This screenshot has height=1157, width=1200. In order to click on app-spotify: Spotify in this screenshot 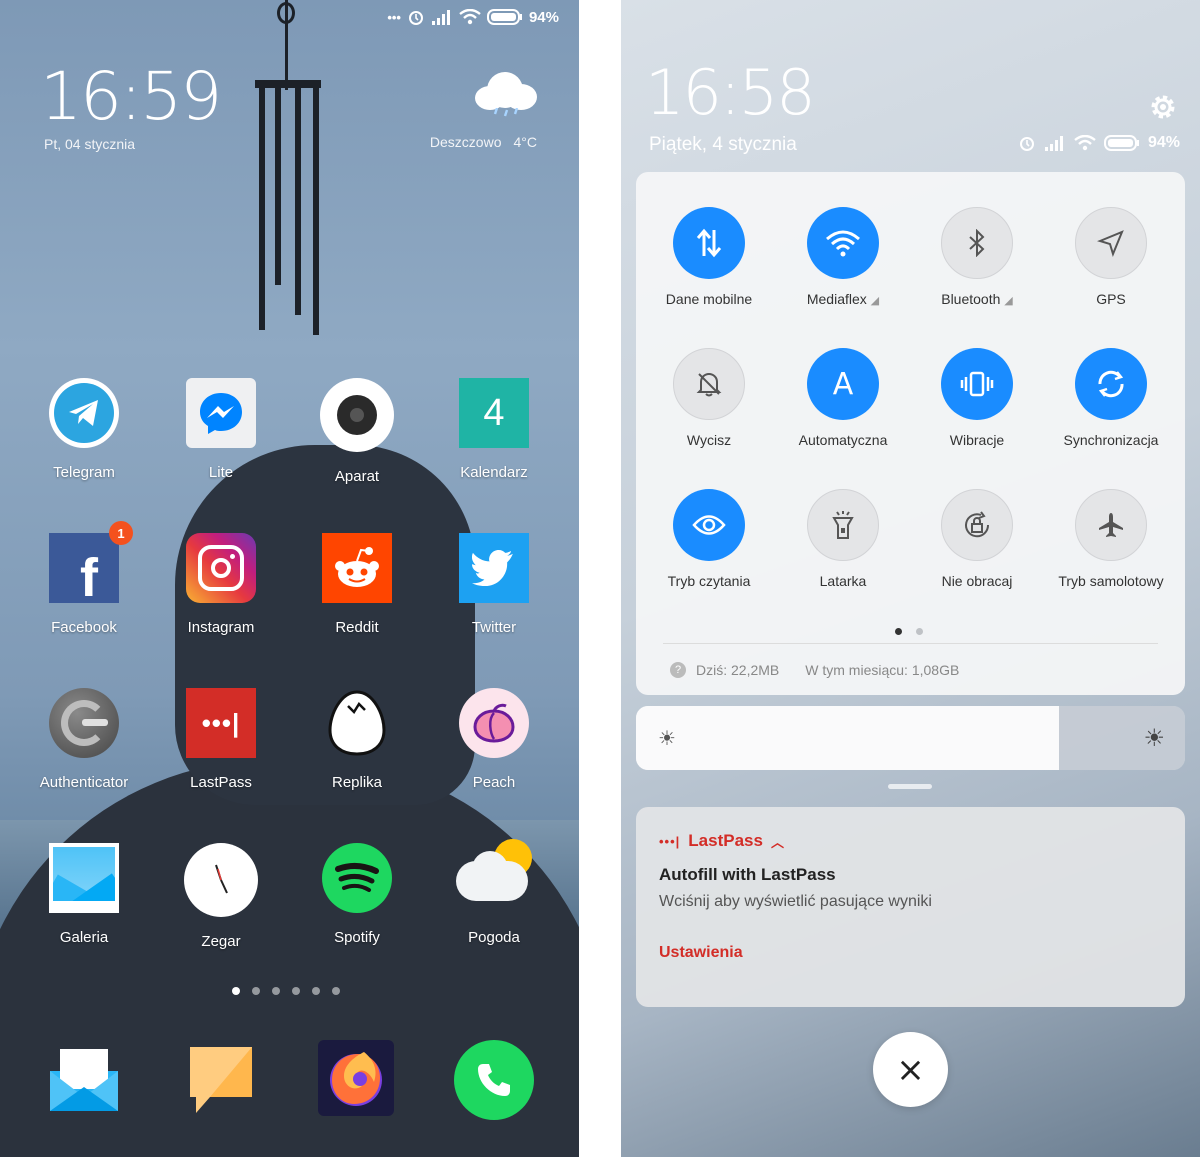, I will do `click(357, 894)`.